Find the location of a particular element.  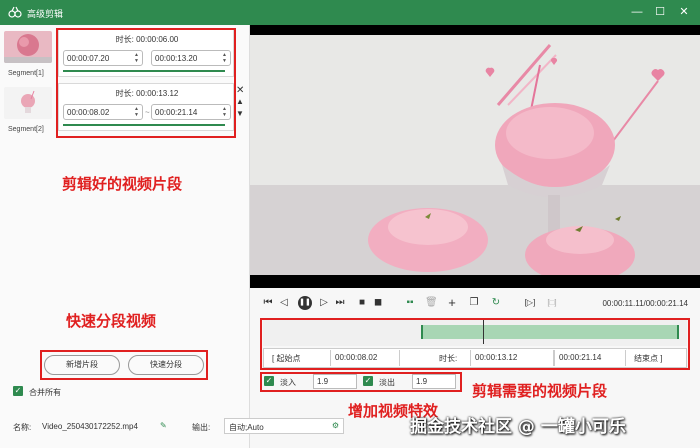

mark-out-icon: [□] is located at coordinates (552, 303).